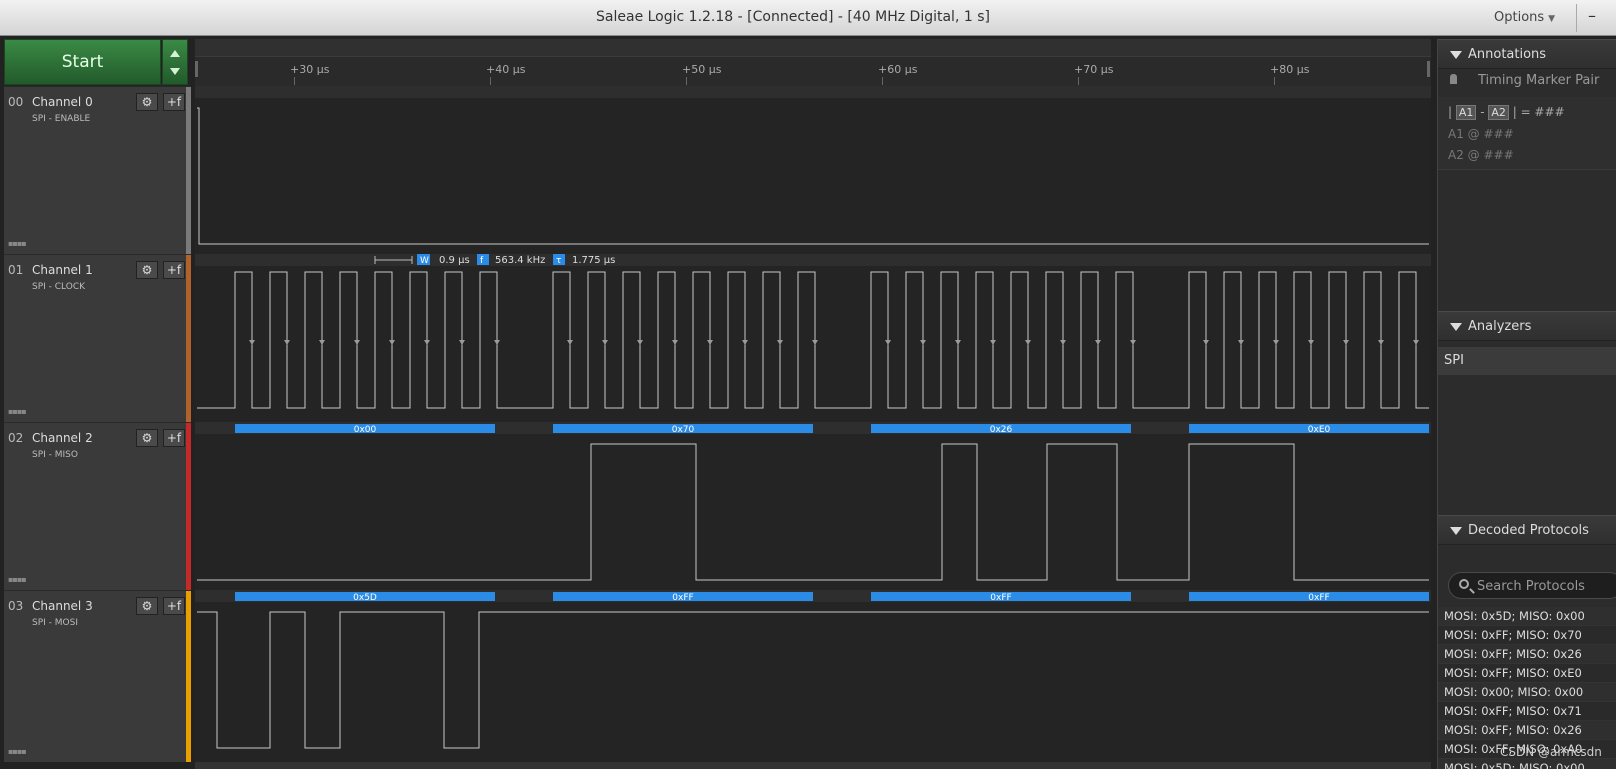 The image size is (1616, 769). Describe the element at coordinates (834, 342) in the screenshot. I see `clock-edge-markers` at that location.